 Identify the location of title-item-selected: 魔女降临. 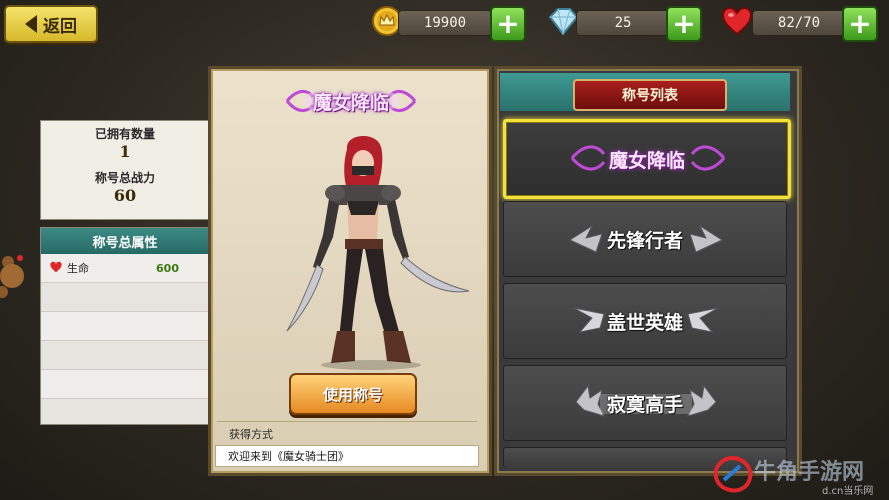
(647, 159).